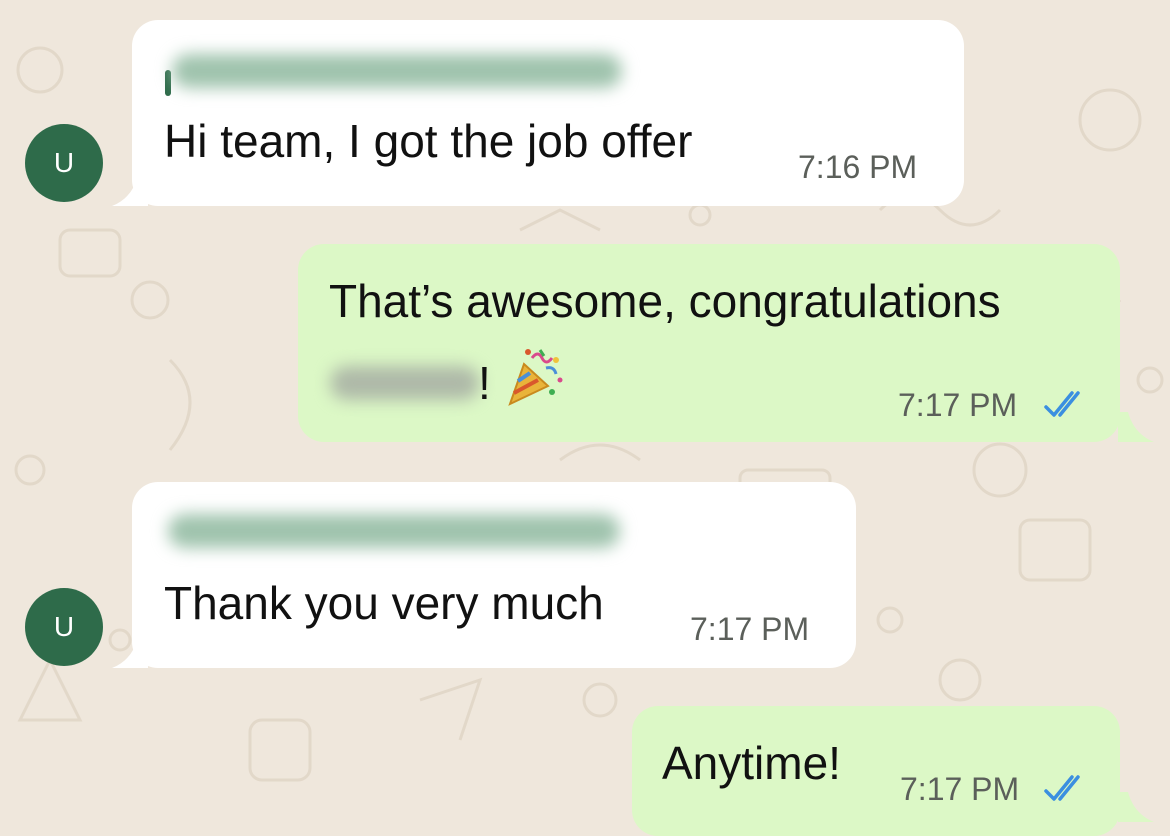  What do you see at coordinates (168, 83) in the screenshot?
I see `sender-name-marker` at bounding box center [168, 83].